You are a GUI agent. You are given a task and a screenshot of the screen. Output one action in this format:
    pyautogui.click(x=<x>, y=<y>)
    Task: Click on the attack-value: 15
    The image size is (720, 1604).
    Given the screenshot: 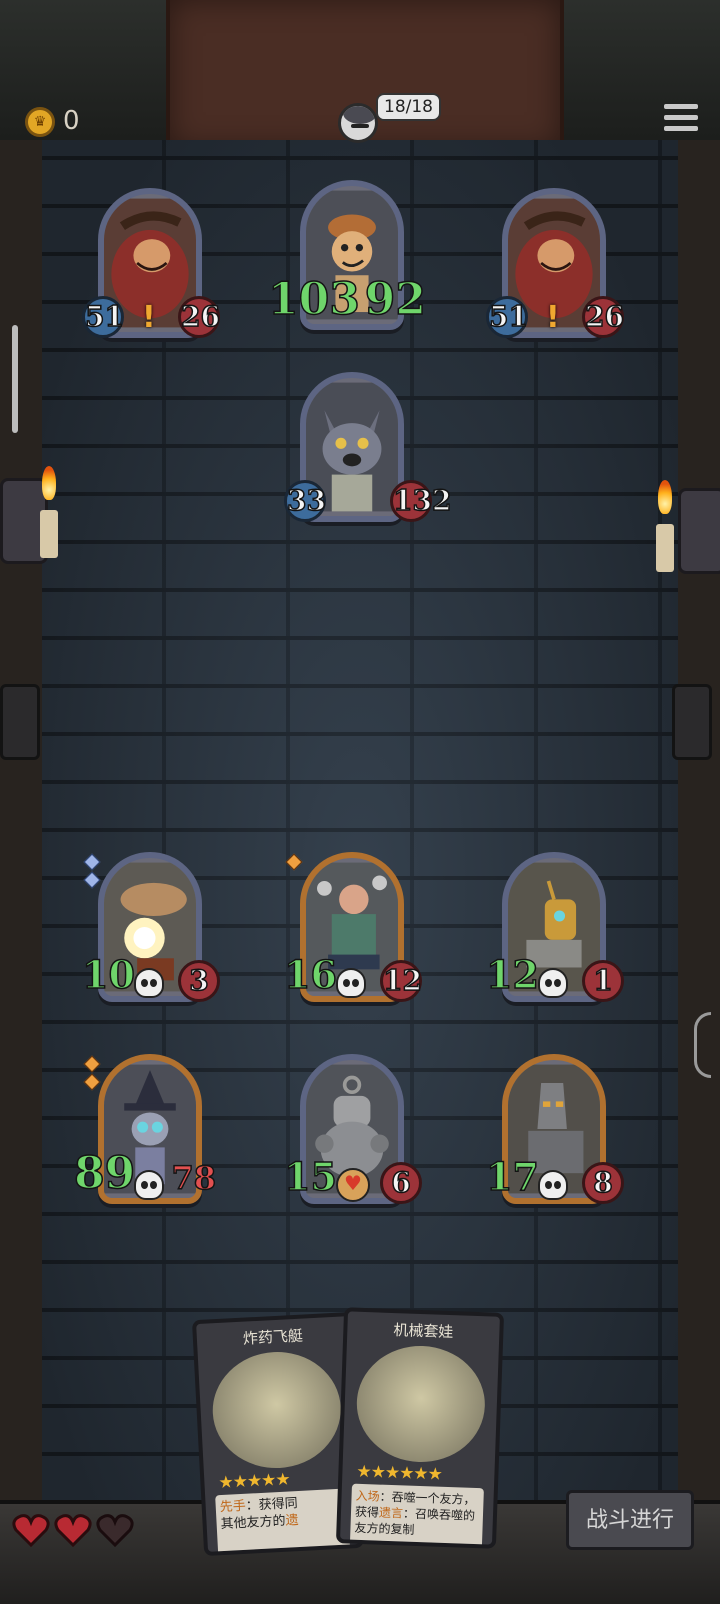 What is the action you would take?
    pyautogui.click(x=310, y=1176)
    